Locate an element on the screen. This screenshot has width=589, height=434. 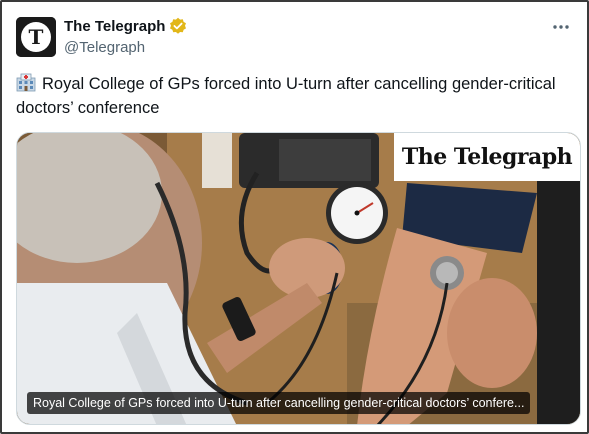
more-options-button is located at coordinates (561, 27).